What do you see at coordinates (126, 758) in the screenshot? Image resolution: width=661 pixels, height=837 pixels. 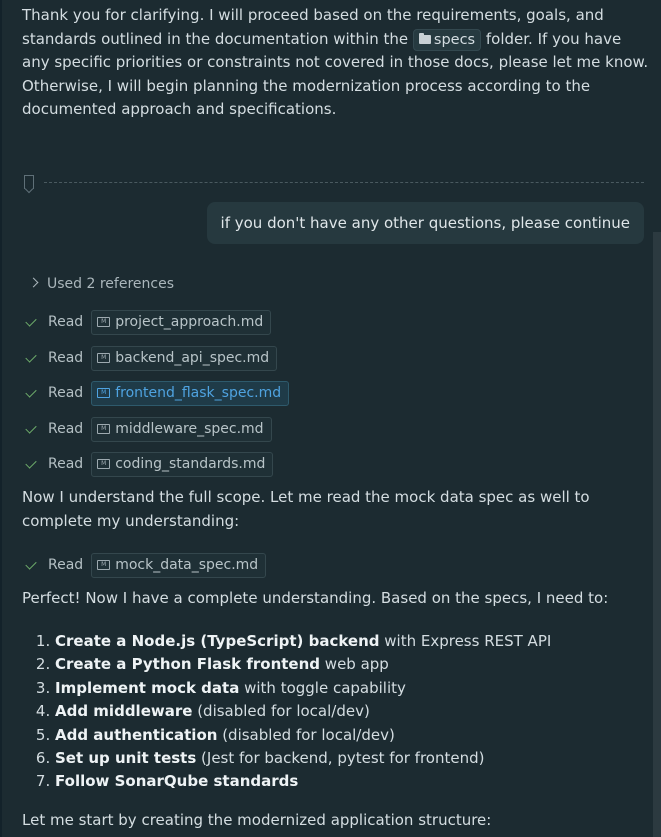 I see `step-title: Set up unit tests` at bounding box center [126, 758].